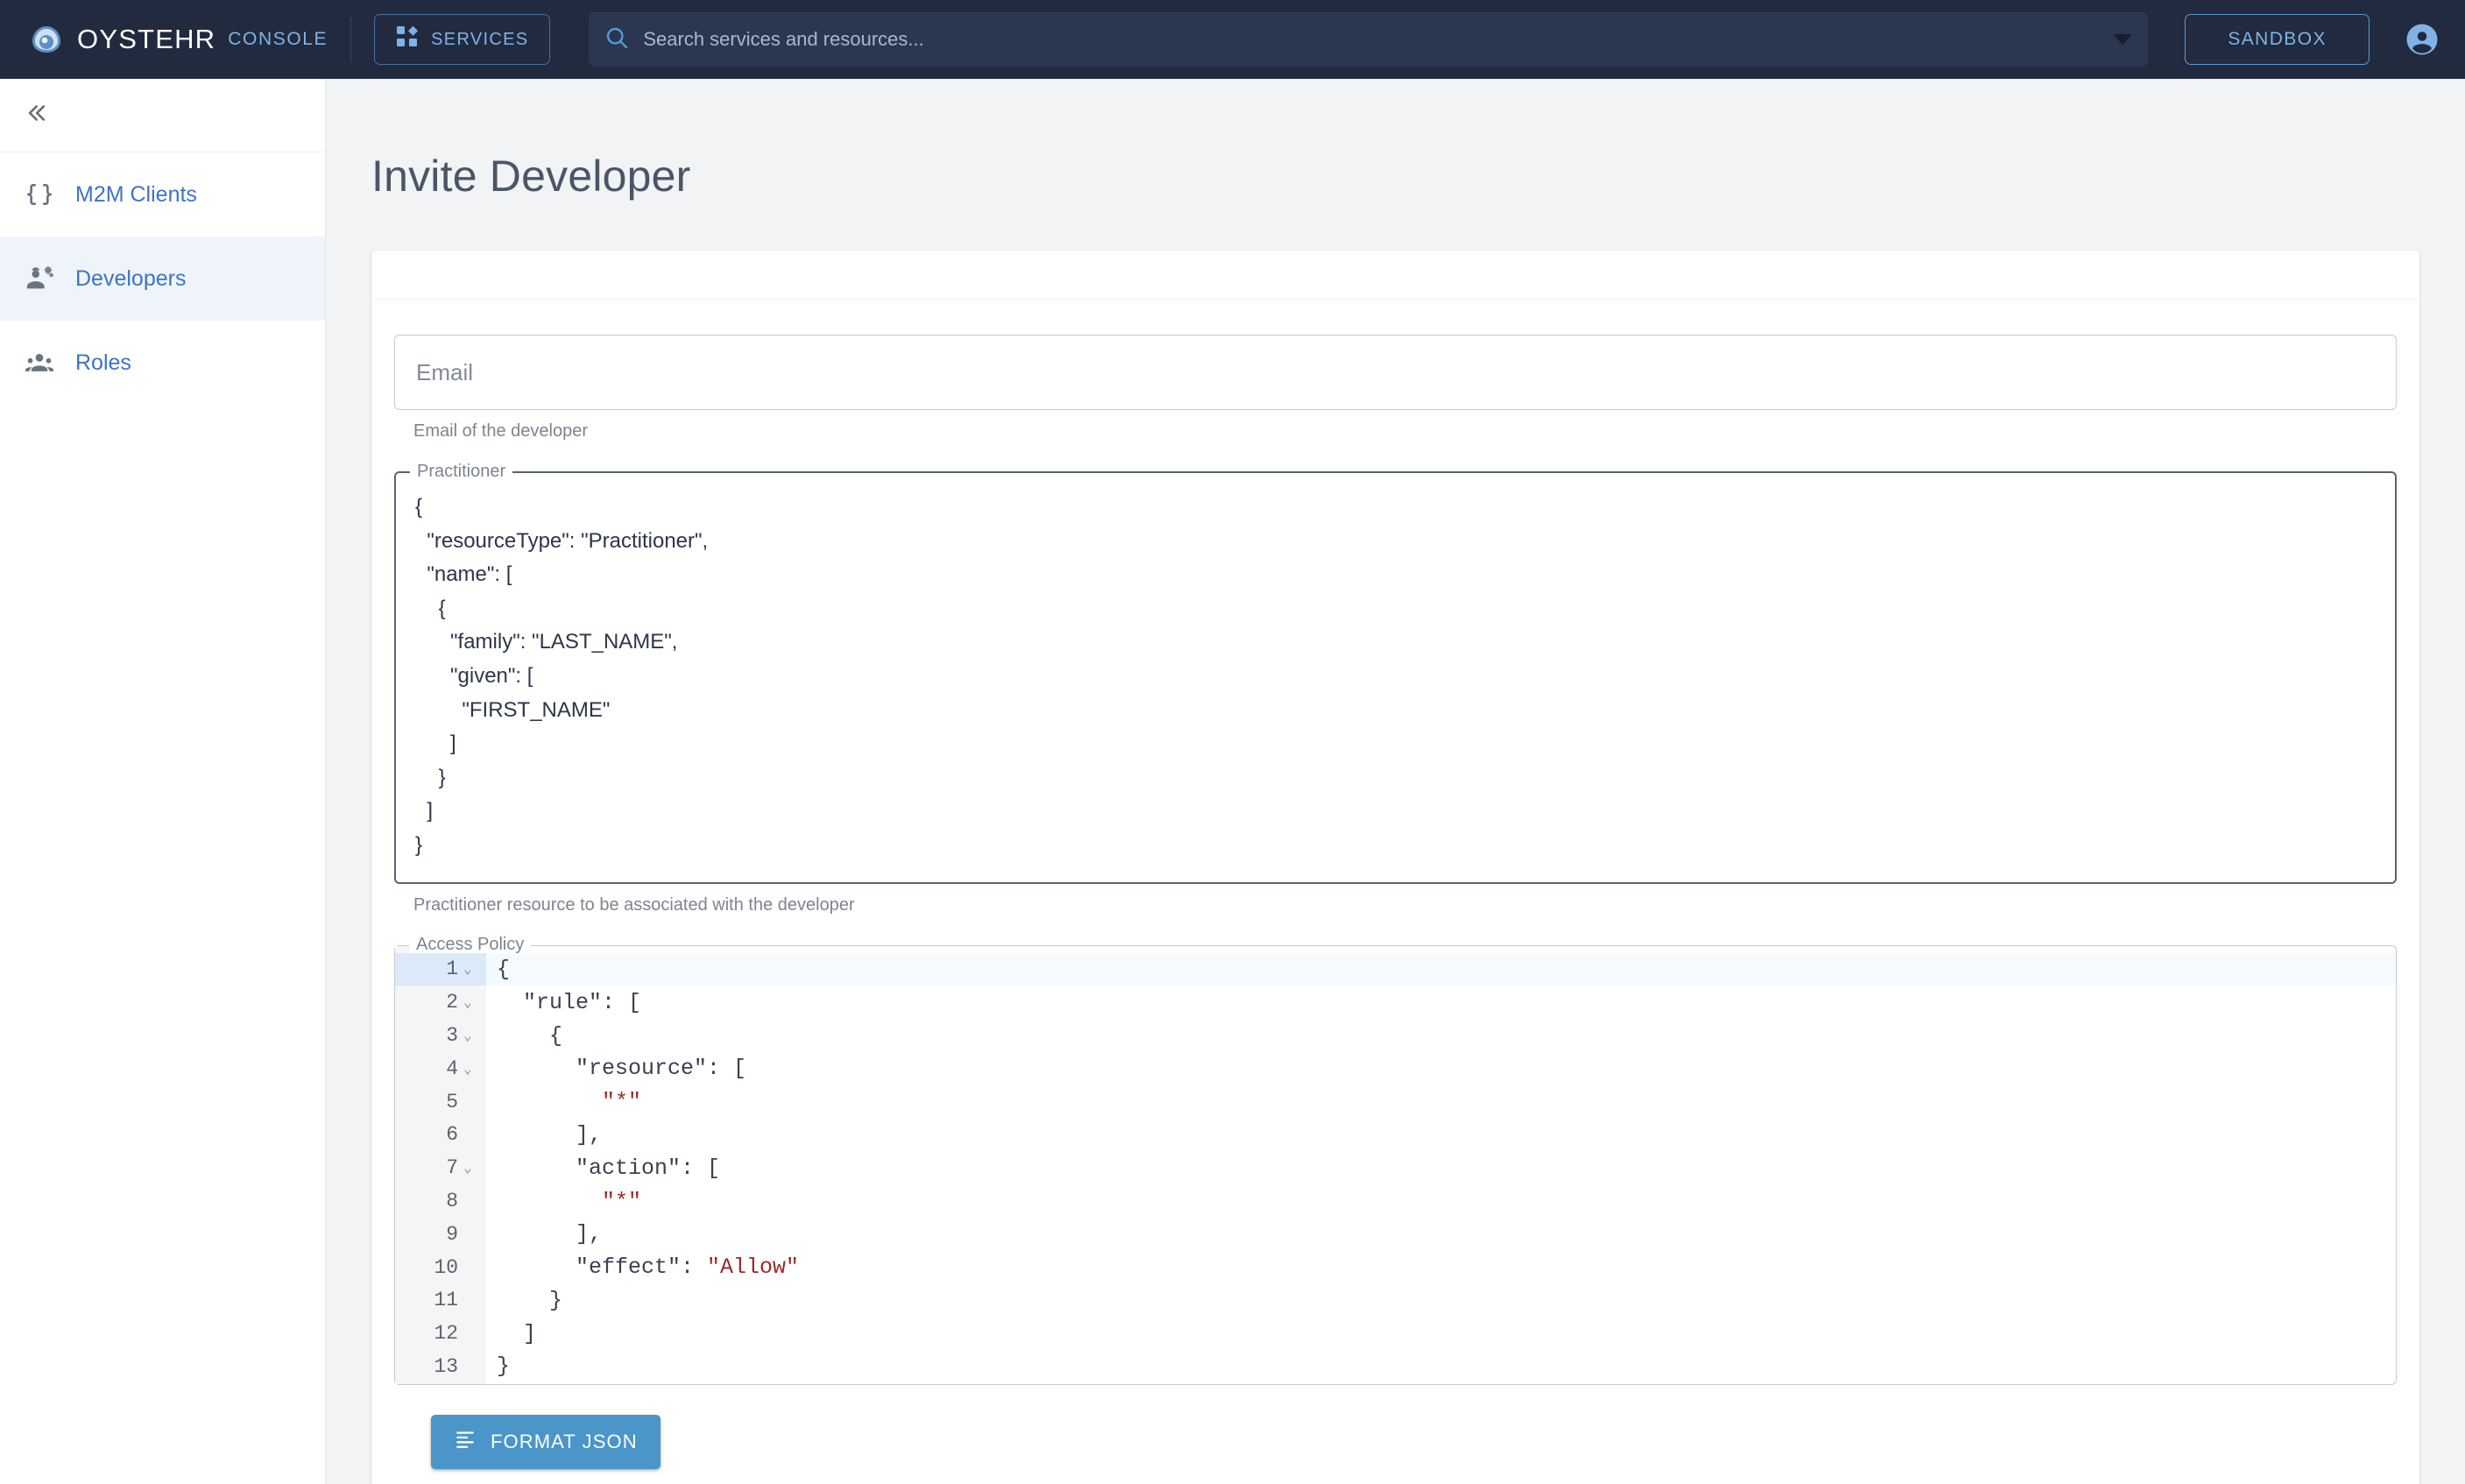 The width and height of the screenshot is (2465, 1484). I want to click on editor-line-number: 6, so click(452, 1135).